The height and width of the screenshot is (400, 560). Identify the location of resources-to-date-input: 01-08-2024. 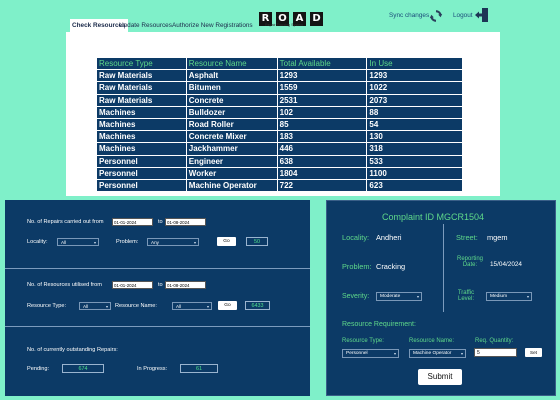
(185, 285).